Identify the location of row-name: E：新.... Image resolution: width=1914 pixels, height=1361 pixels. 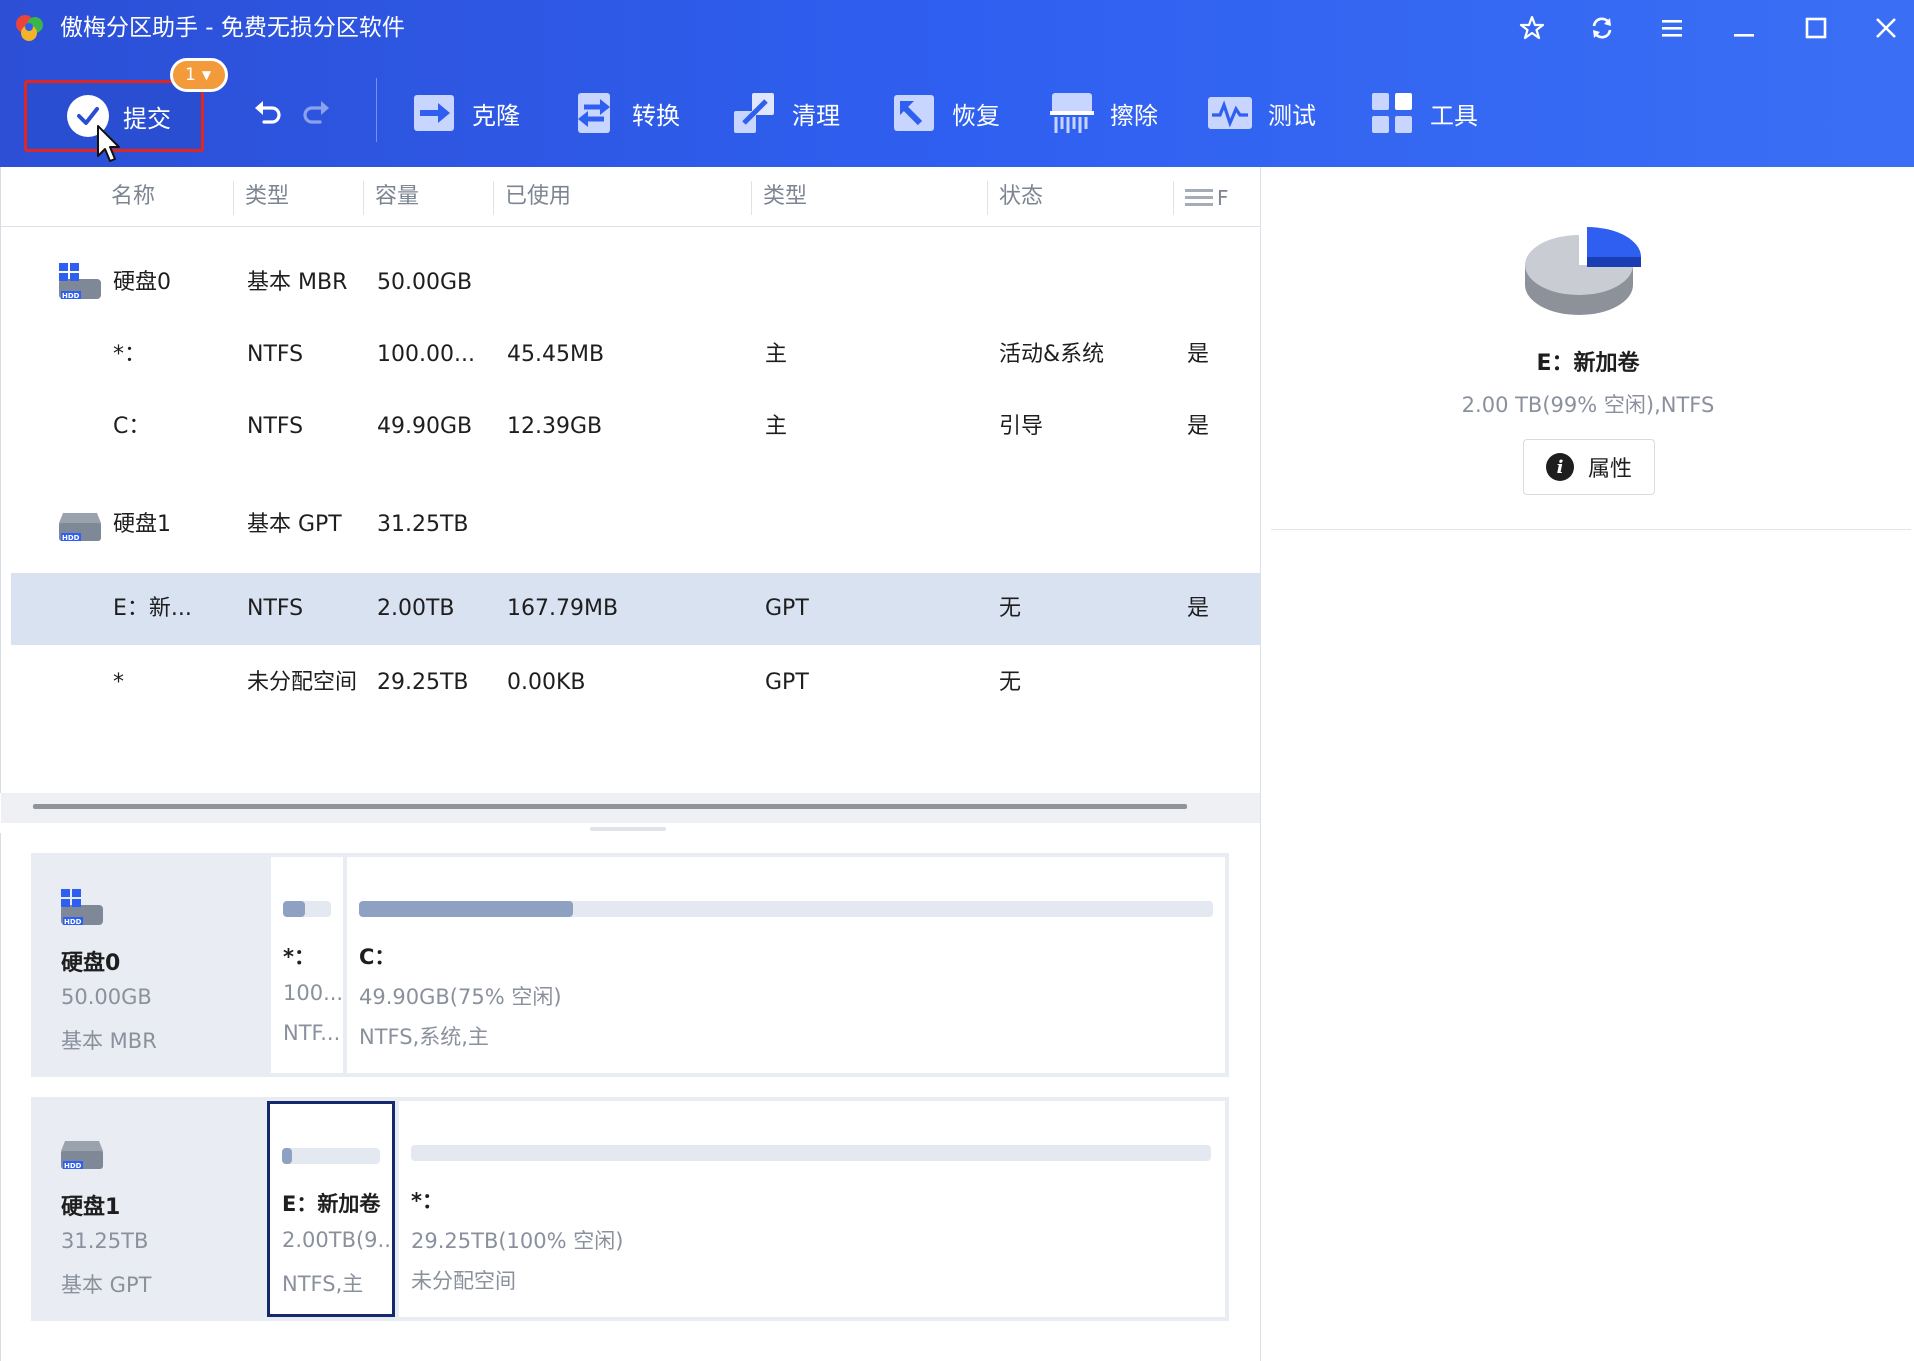
(152, 608).